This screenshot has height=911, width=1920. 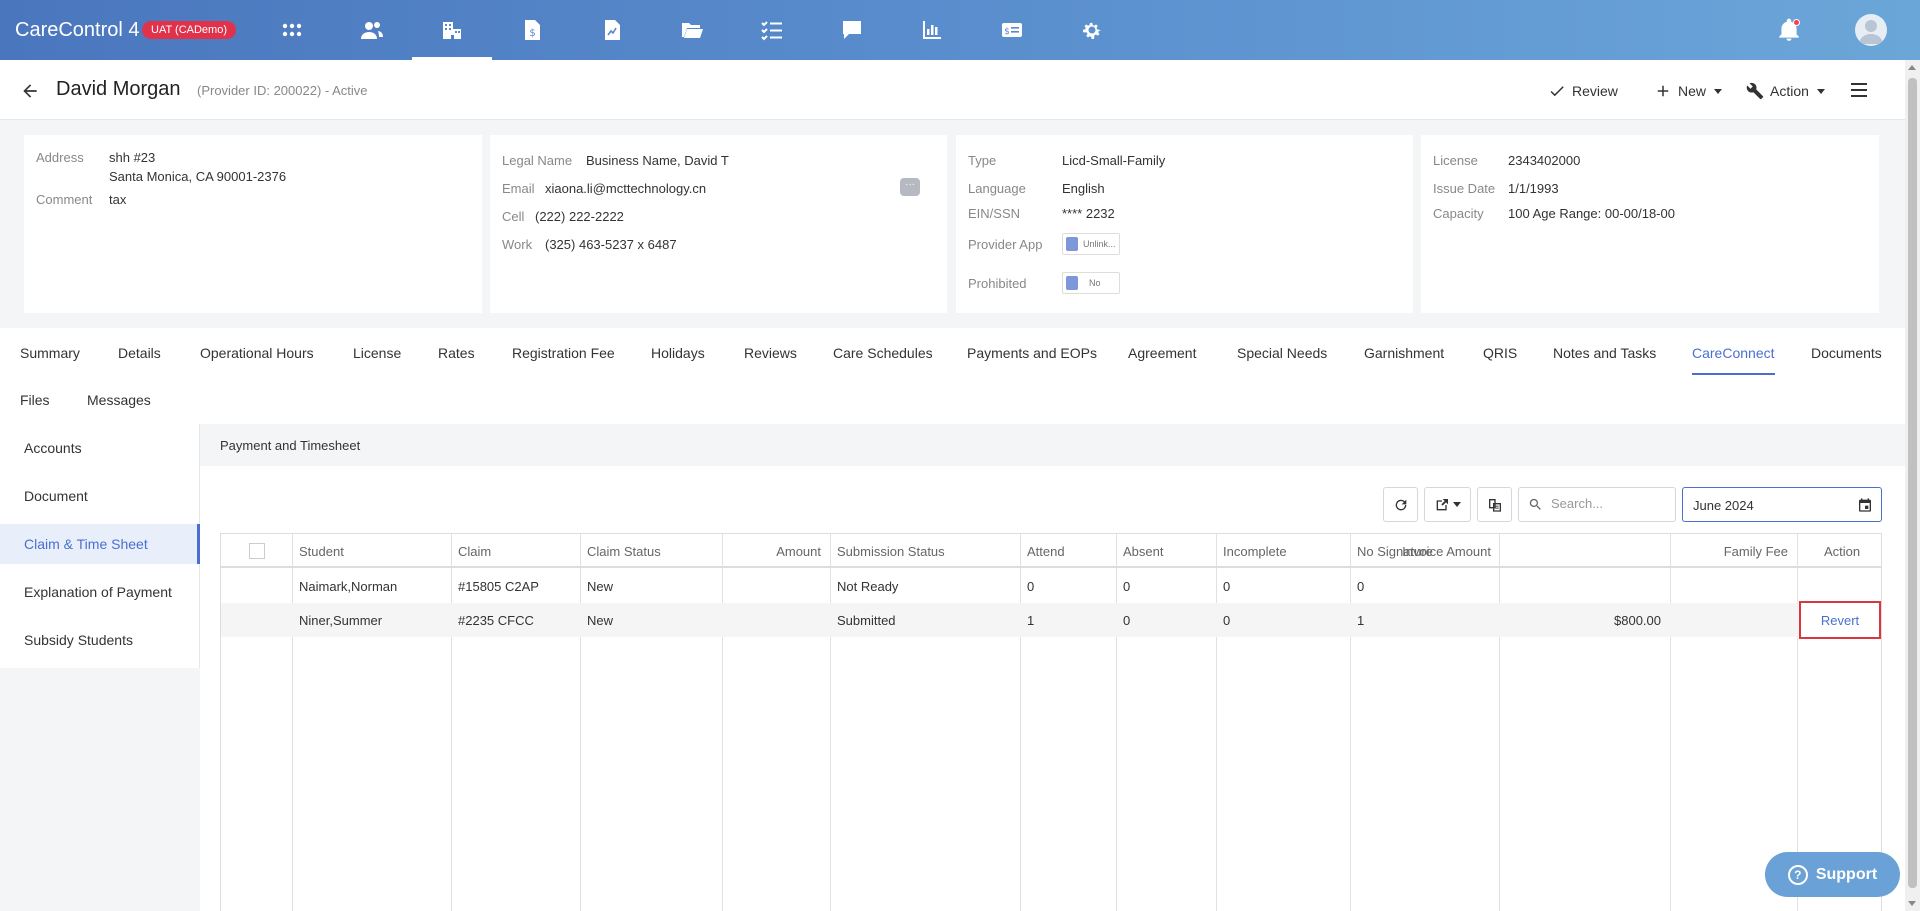 I want to click on tab-license: License, so click(x=377, y=353).